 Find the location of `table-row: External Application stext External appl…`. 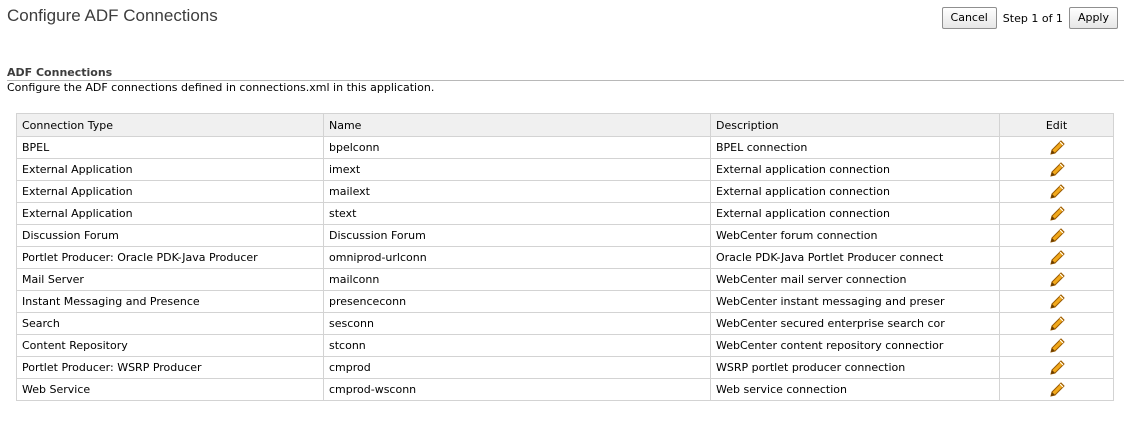

table-row: External Application stext External appl… is located at coordinates (565, 213).